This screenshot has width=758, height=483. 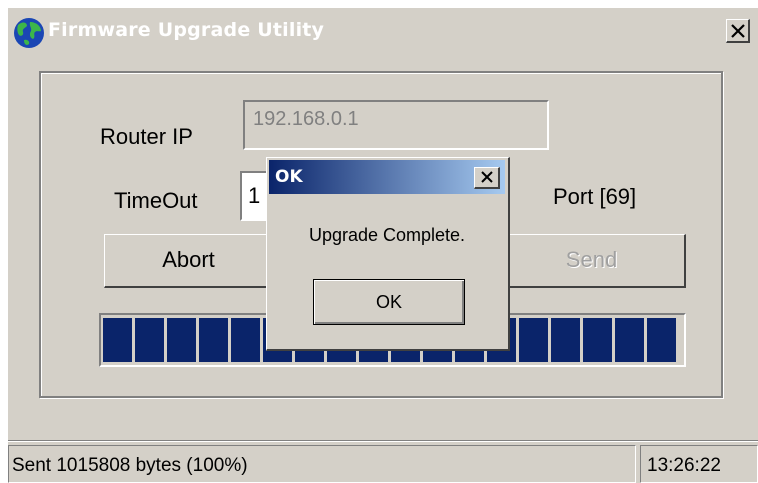 I want to click on send-button: Send, so click(x=592, y=261).